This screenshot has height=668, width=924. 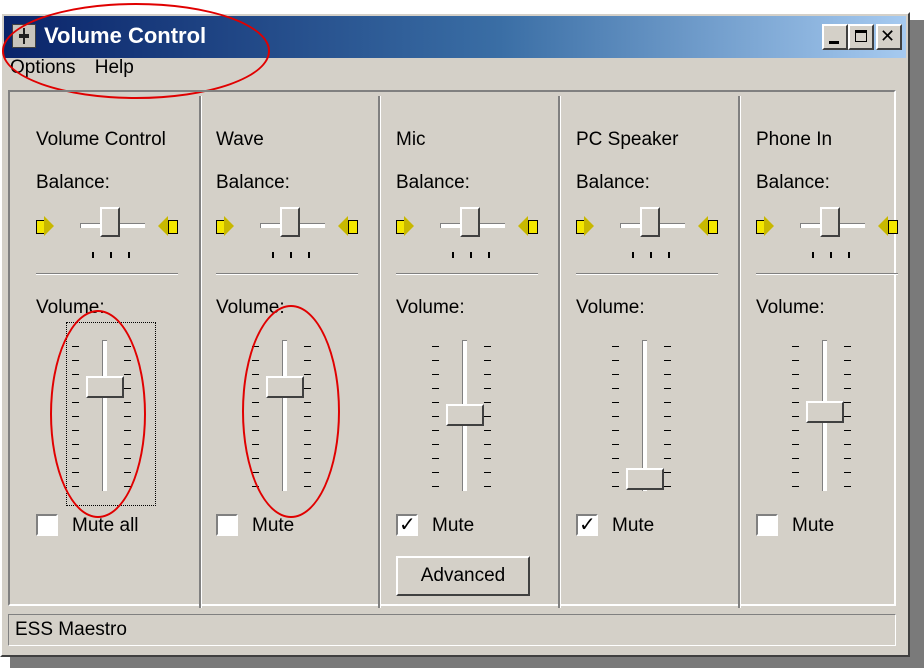 What do you see at coordinates (455, 37) in the screenshot?
I see `title-bar: Volume Control ✕` at bounding box center [455, 37].